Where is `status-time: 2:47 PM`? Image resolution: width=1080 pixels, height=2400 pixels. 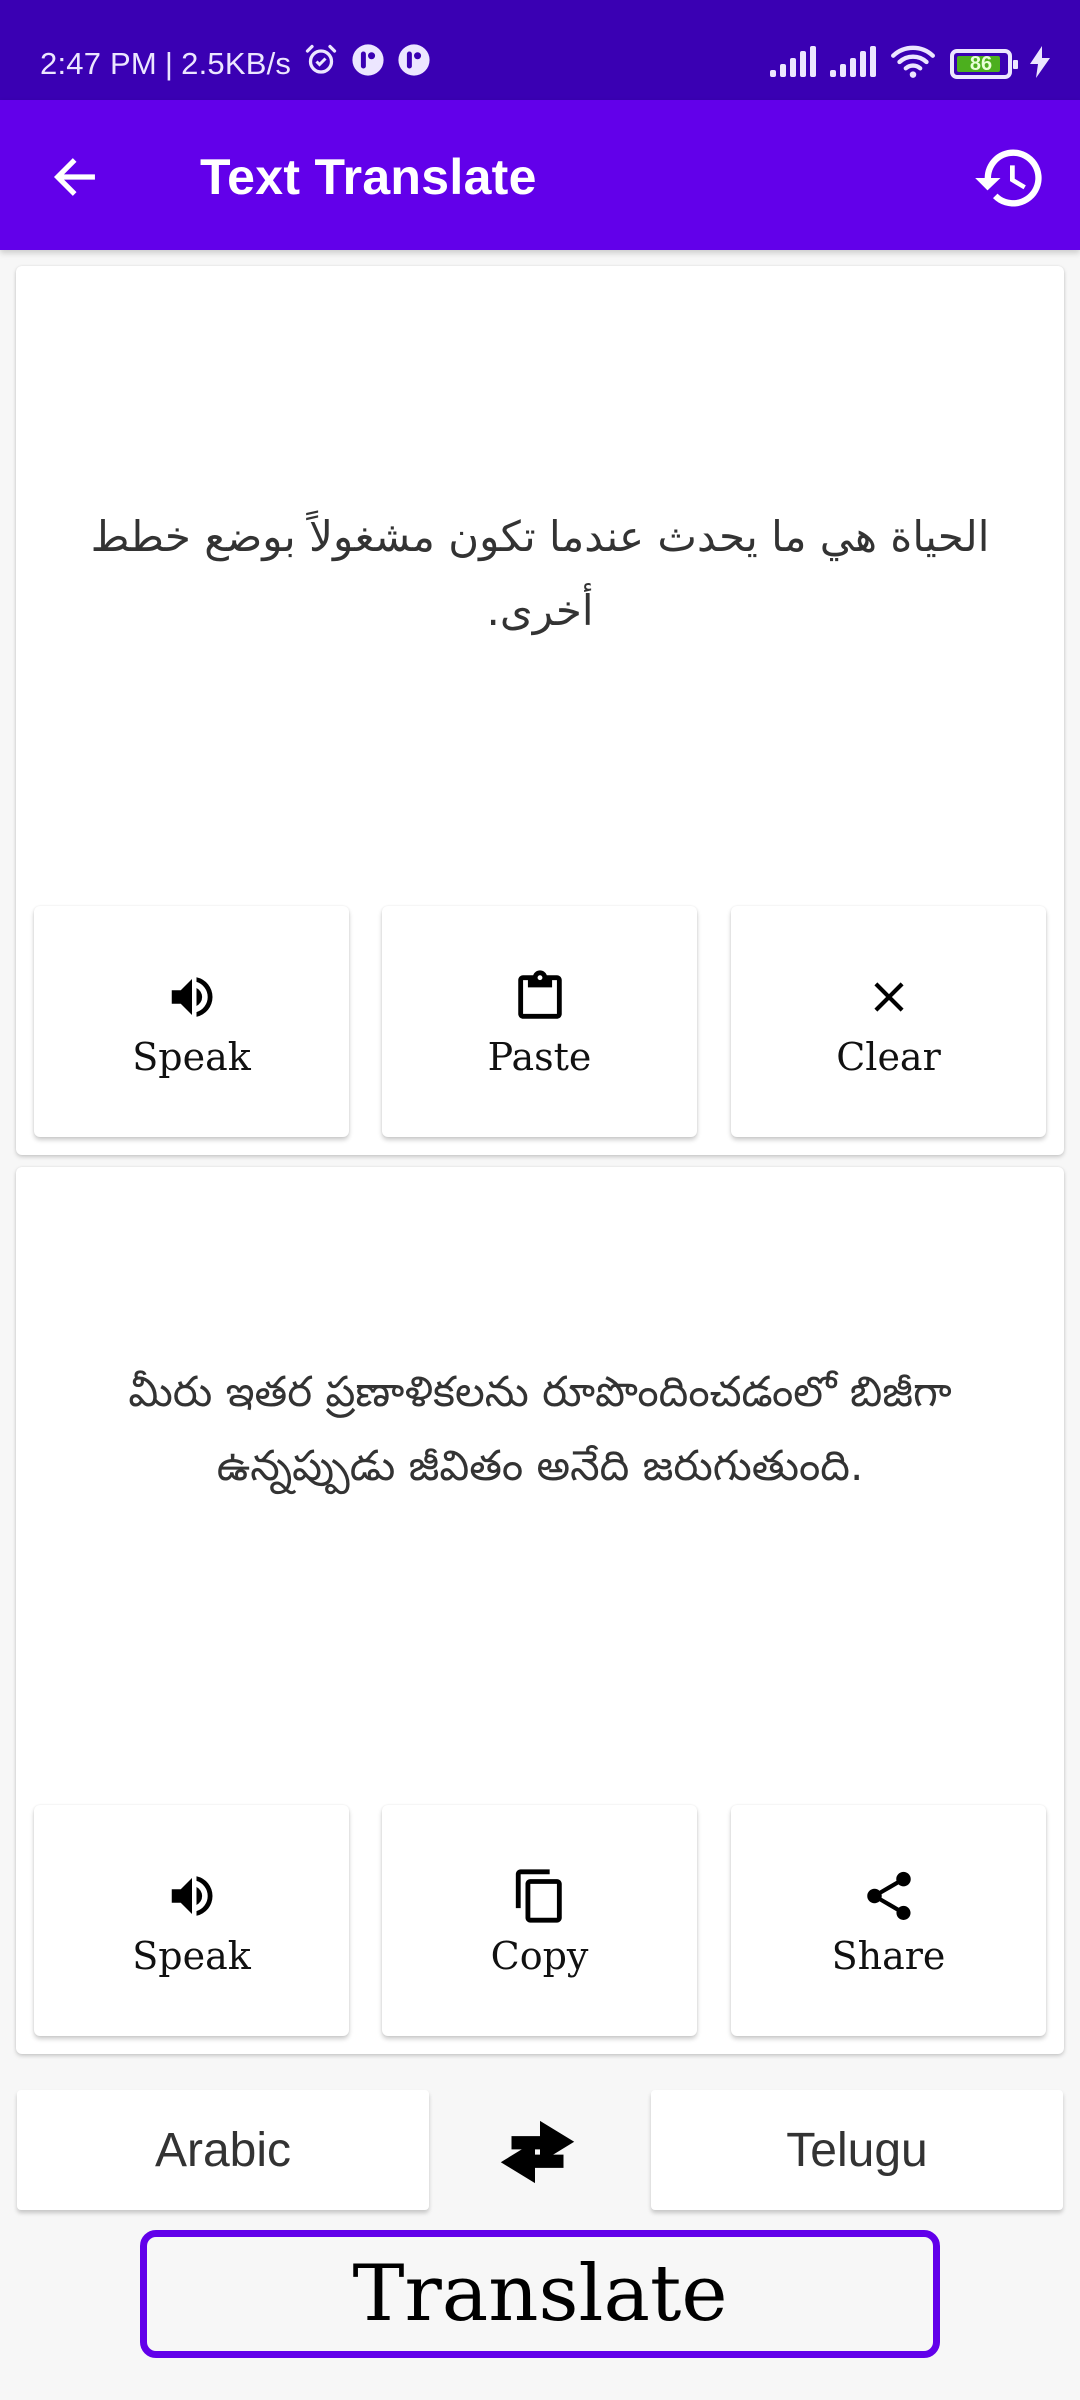
status-time: 2:47 PM is located at coordinates (98, 63).